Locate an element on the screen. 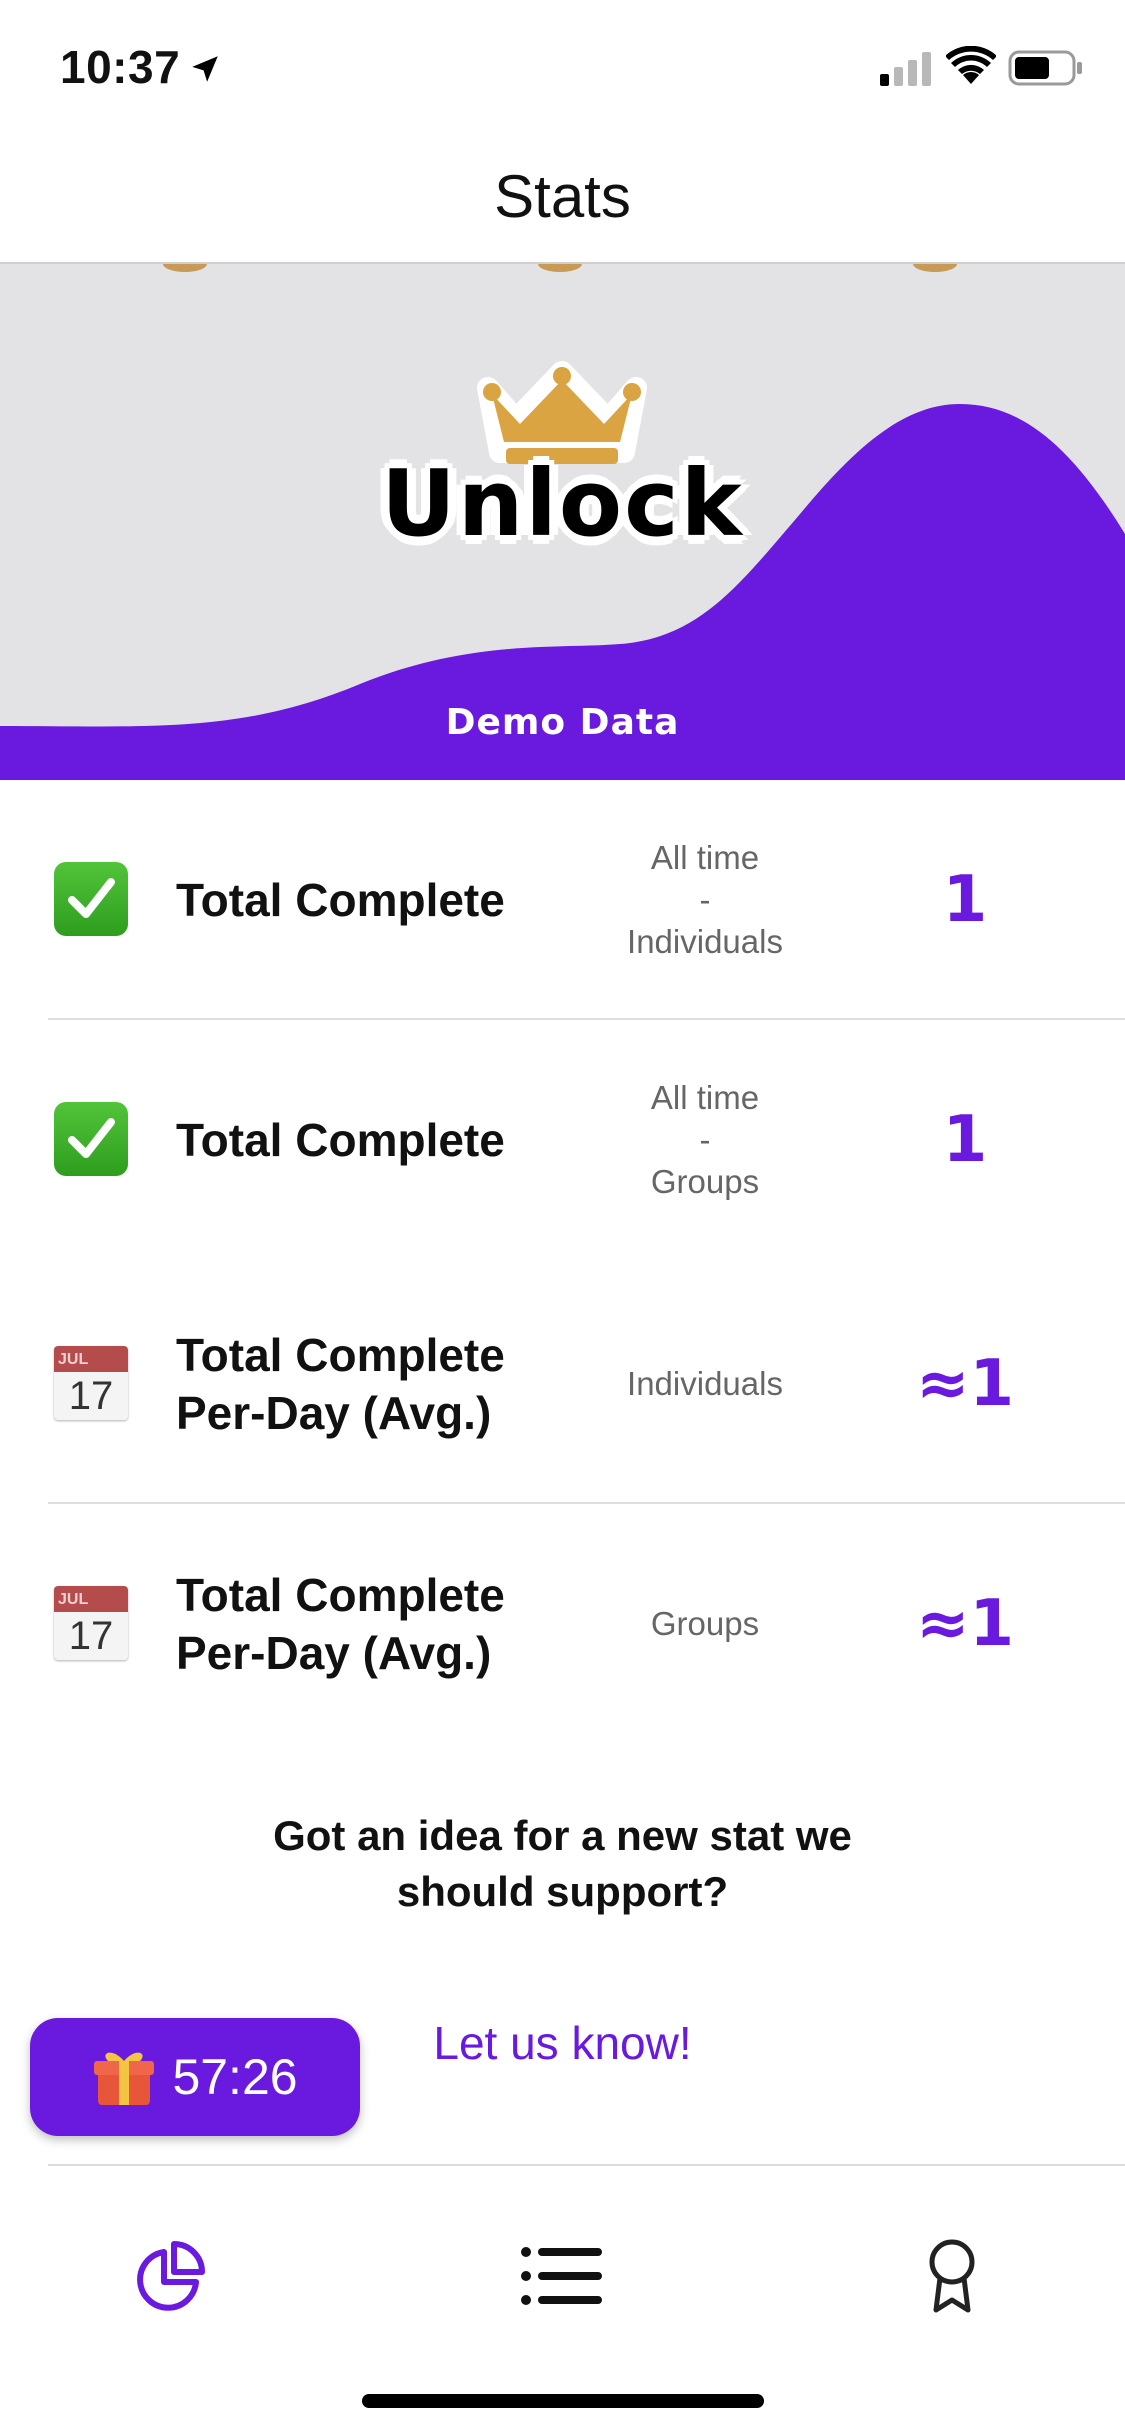  tab-list is located at coordinates (562, 2276).